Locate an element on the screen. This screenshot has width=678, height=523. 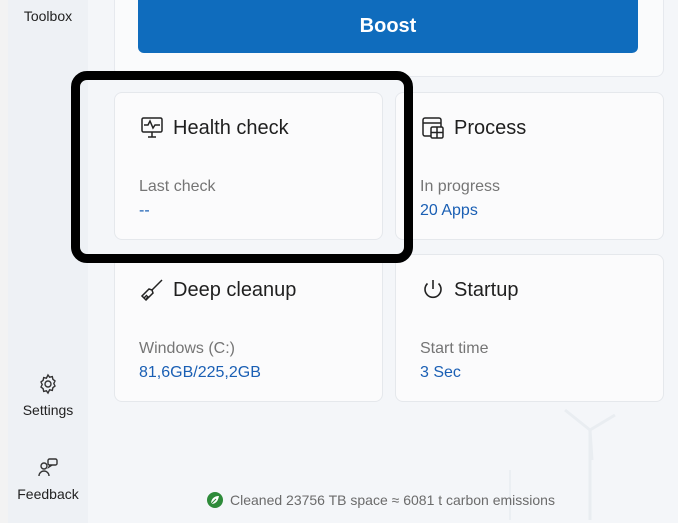
sidebar-item-toolbox: Toolbox is located at coordinates (48, 16).